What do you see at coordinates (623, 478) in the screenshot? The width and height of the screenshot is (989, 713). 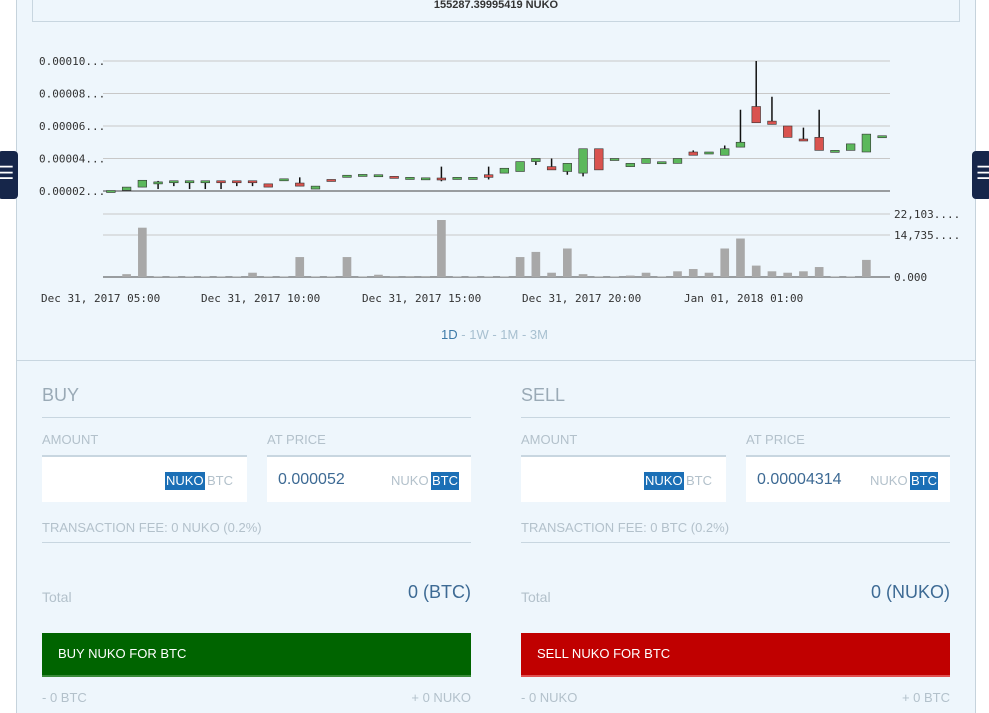 I see `sell-amount-input: NUKO BTC` at bounding box center [623, 478].